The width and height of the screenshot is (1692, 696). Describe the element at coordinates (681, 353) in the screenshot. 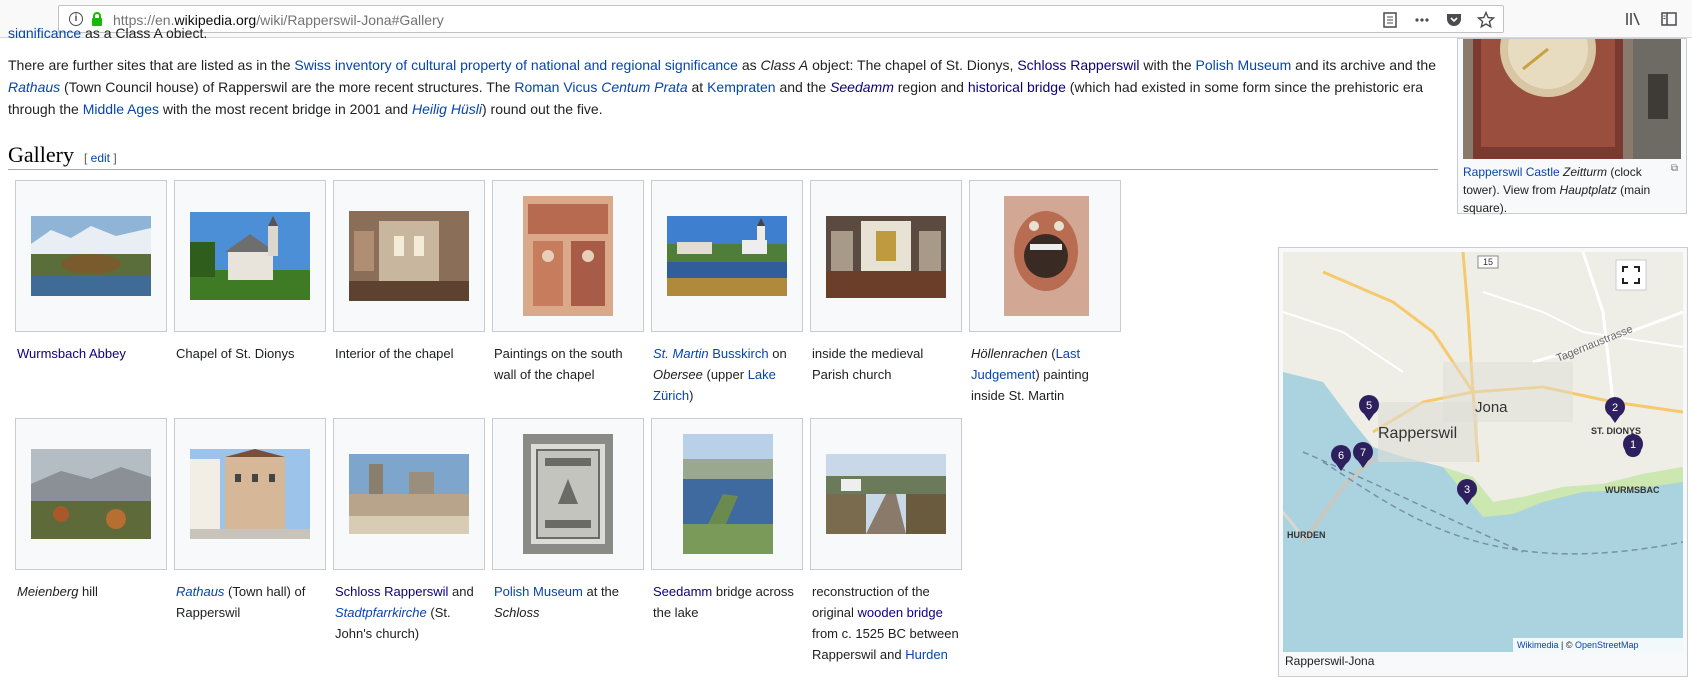

I see `link-st-martin: St. Martin` at that location.